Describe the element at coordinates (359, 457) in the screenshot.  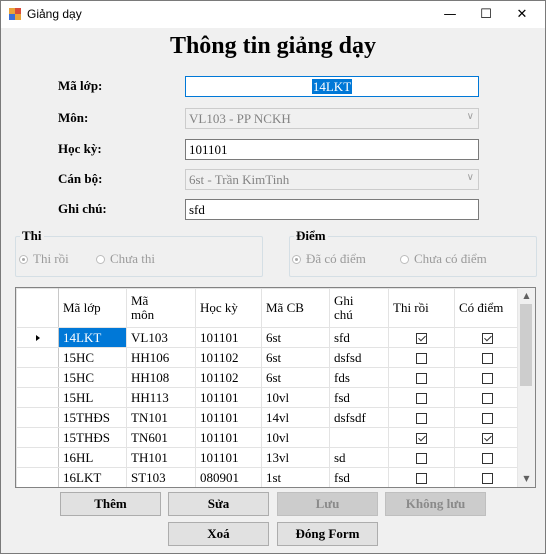
I see `cell-ghi-chu: sd` at that location.